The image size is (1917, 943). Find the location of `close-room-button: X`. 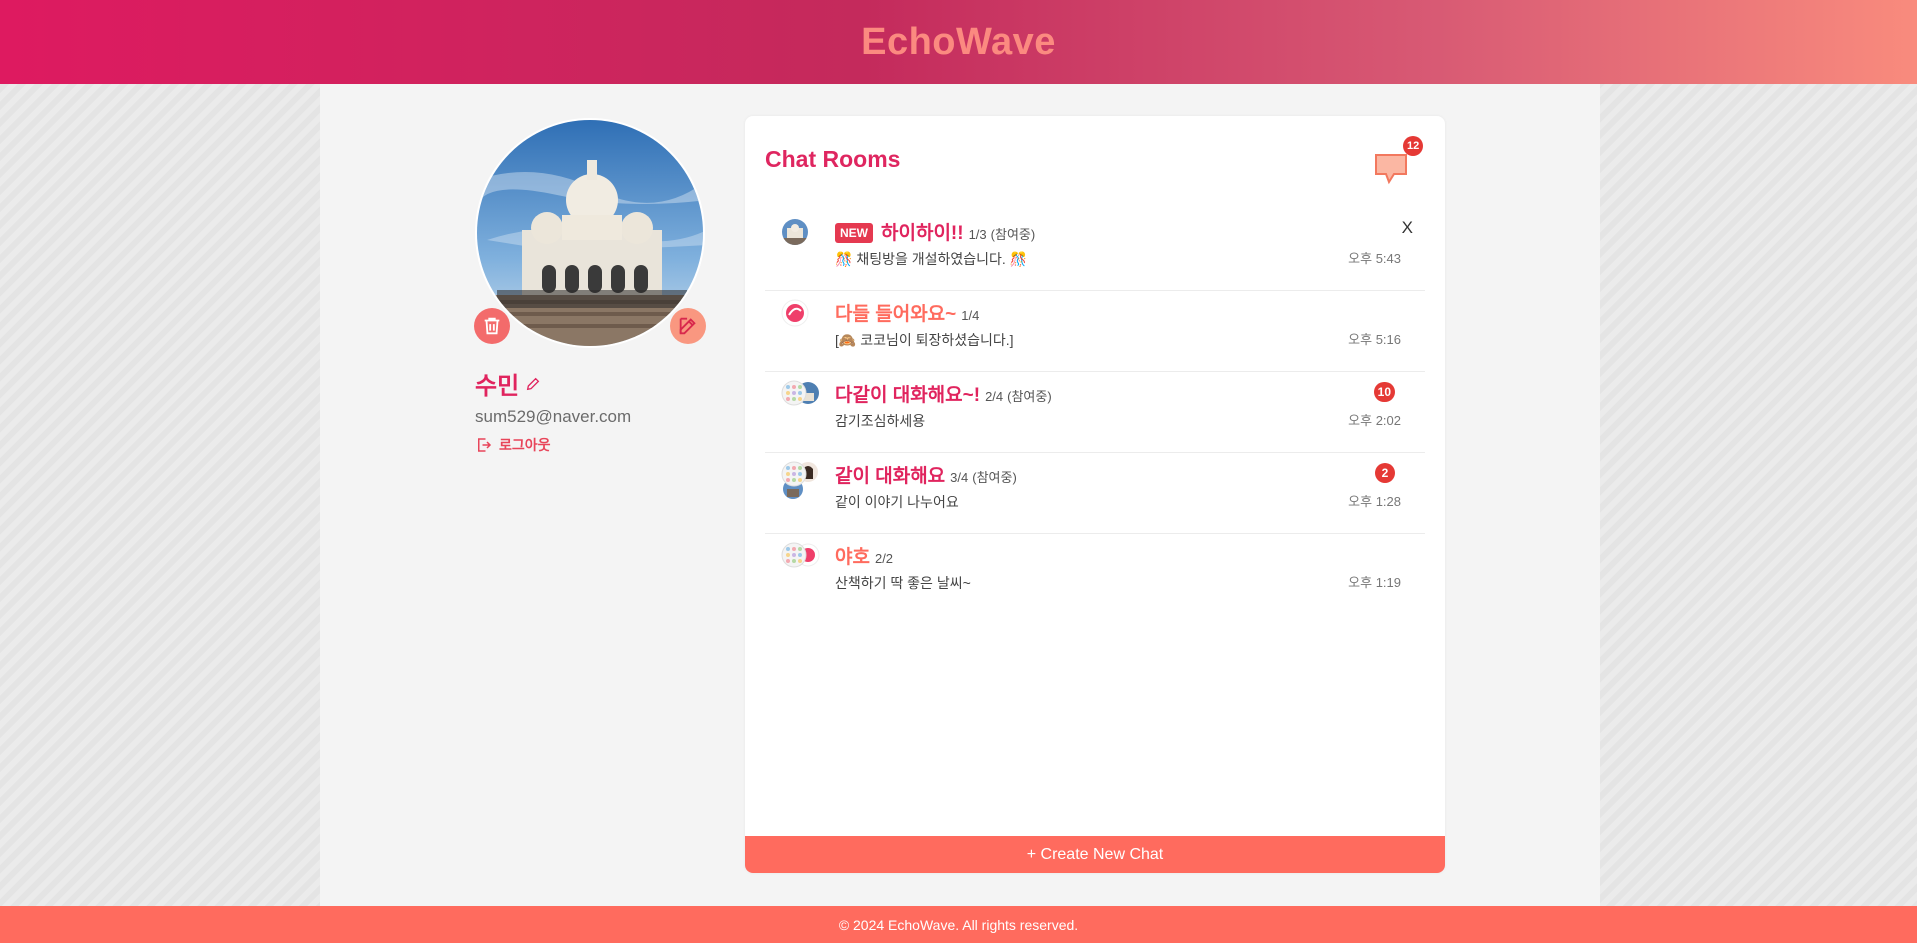

close-room-button: X is located at coordinates (1407, 228).